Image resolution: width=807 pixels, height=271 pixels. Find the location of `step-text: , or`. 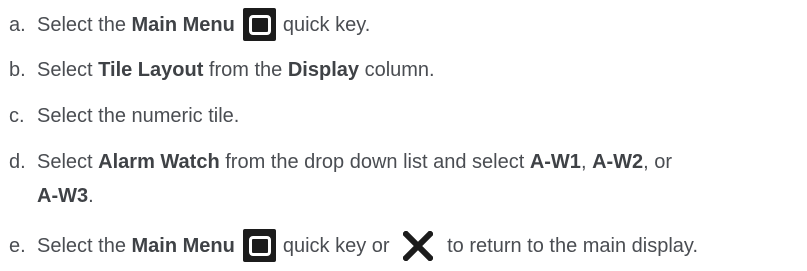

step-text: , or is located at coordinates (658, 162).